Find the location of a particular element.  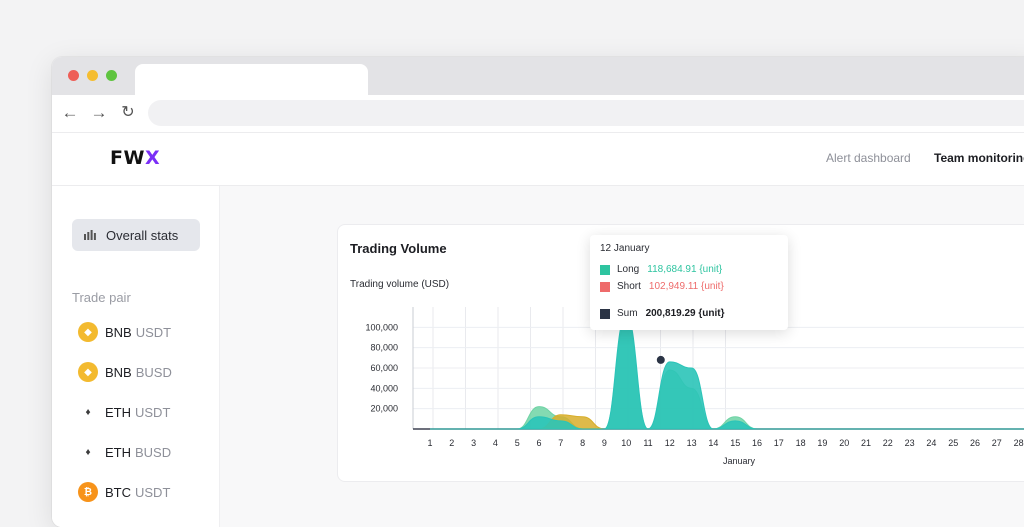

x-tick-label: 16 is located at coordinates (757, 443).